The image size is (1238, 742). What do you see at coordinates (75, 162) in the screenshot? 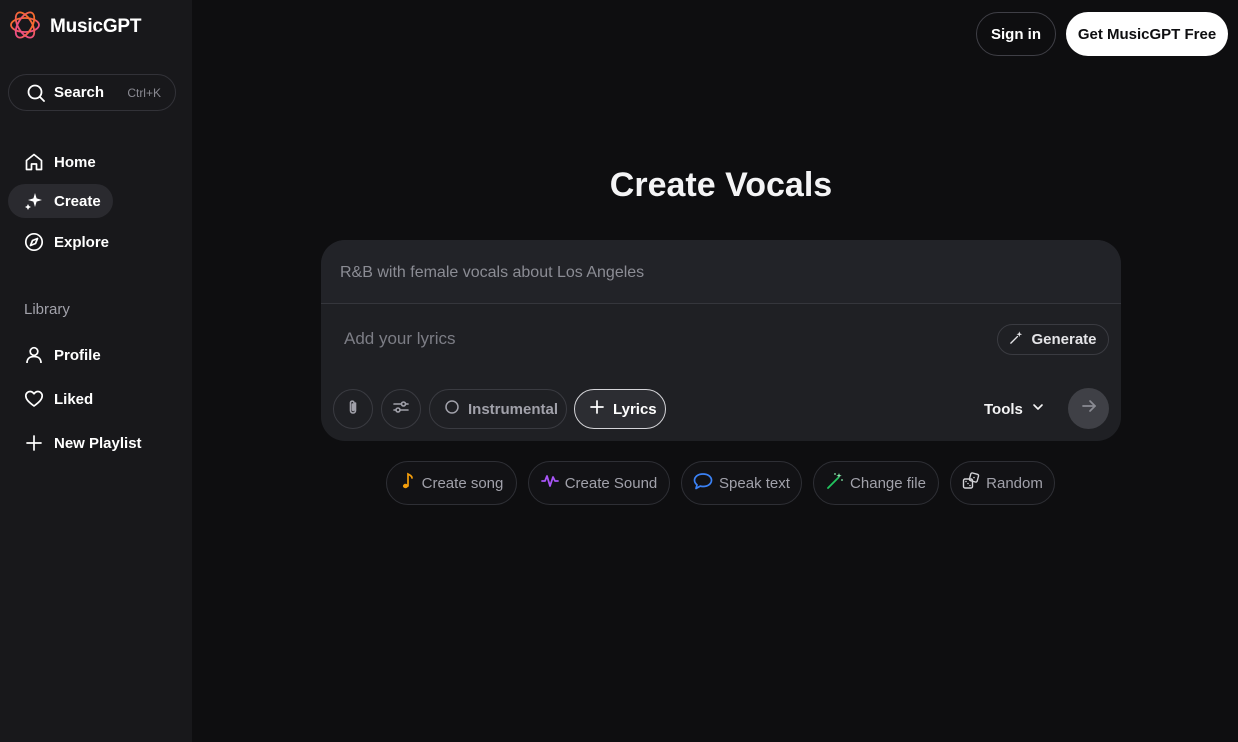
I see `nav-item-label: Home` at bounding box center [75, 162].